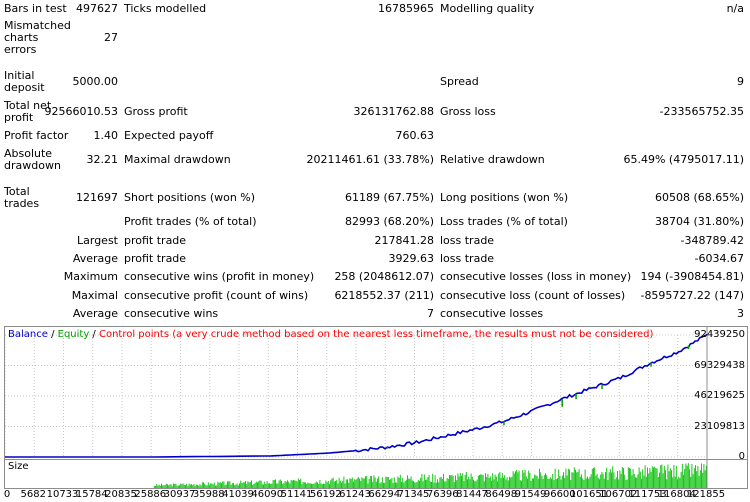 This screenshot has height=502, width=750. I want to click on x-tick-label: 15784, so click(91, 494).